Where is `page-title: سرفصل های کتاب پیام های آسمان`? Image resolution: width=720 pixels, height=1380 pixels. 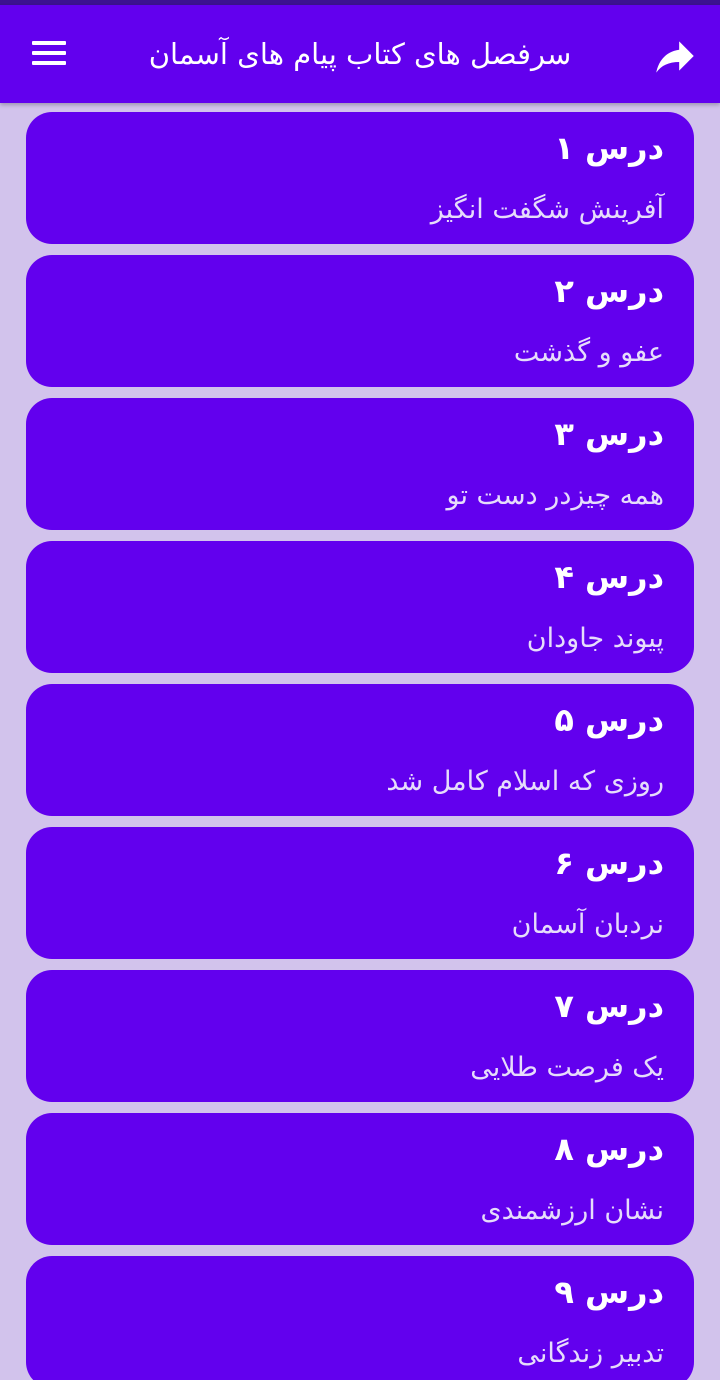
page-title: سرفصل های کتاب پیام های آسمان is located at coordinates (360, 54).